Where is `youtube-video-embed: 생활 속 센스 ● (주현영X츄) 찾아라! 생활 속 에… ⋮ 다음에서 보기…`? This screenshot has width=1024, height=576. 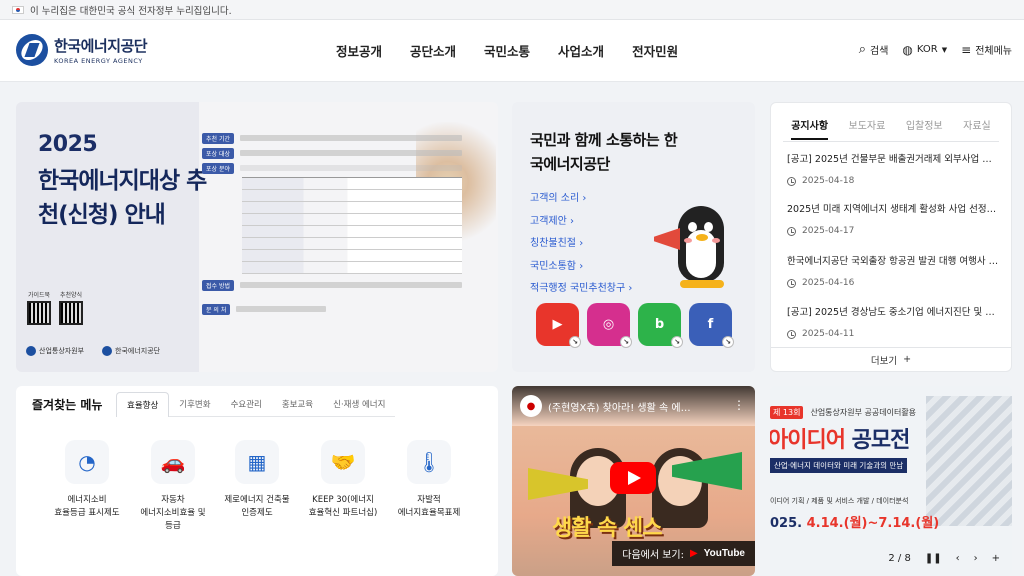 youtube-video-embed: 생활 속 센스 ● (주현영X츄) 찾아라! 생활 속 에… ⋮ 다음에서 보기… is located at coordinates (633, 481).